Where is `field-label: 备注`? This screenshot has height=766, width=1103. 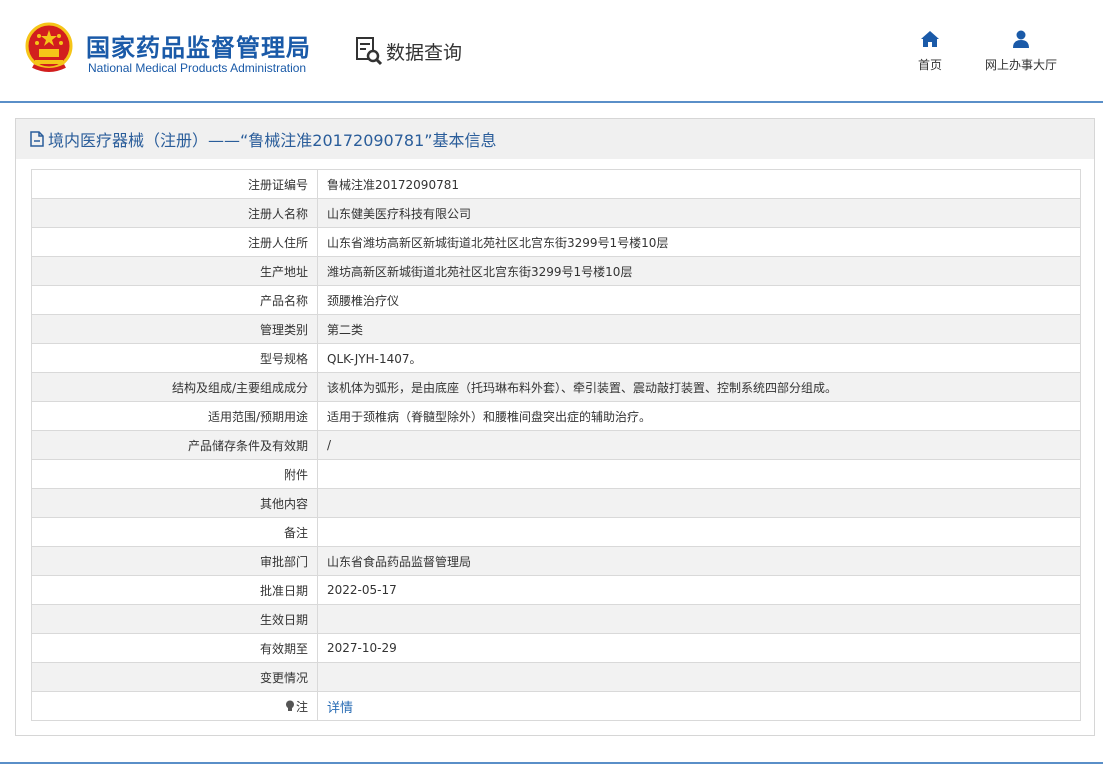 field-label: 备注 is located at coordinates (174, 532).